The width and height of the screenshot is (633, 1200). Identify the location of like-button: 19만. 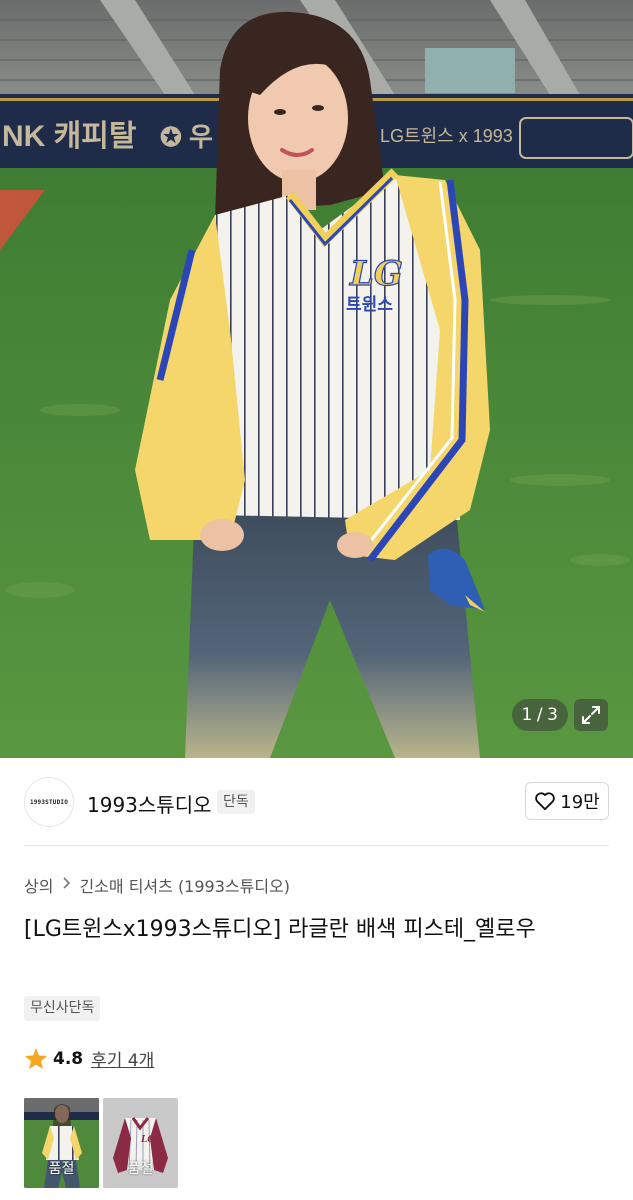
(567, 801).